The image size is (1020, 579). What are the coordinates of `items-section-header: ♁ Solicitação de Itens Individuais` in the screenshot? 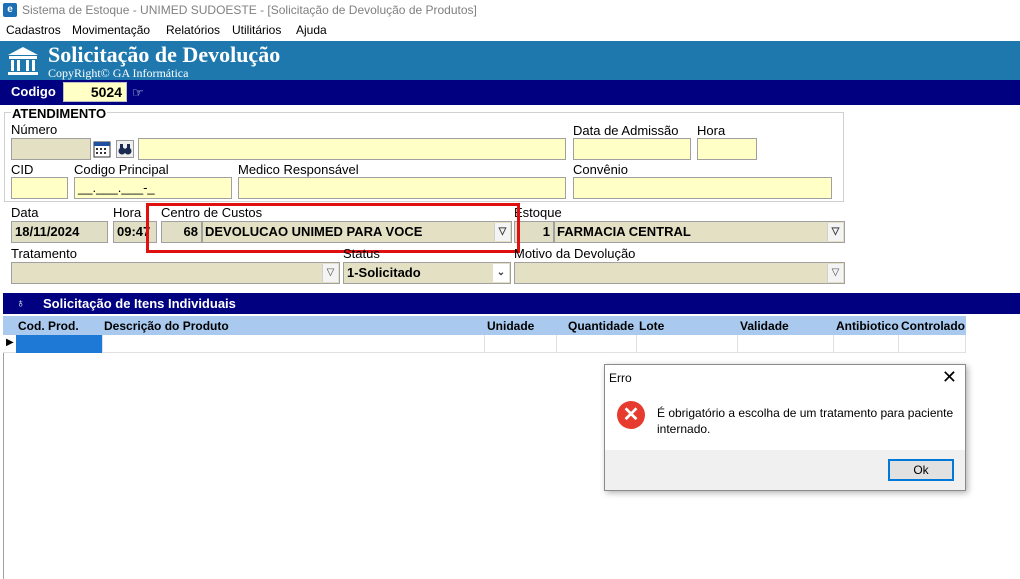 It's located at (511, 303).